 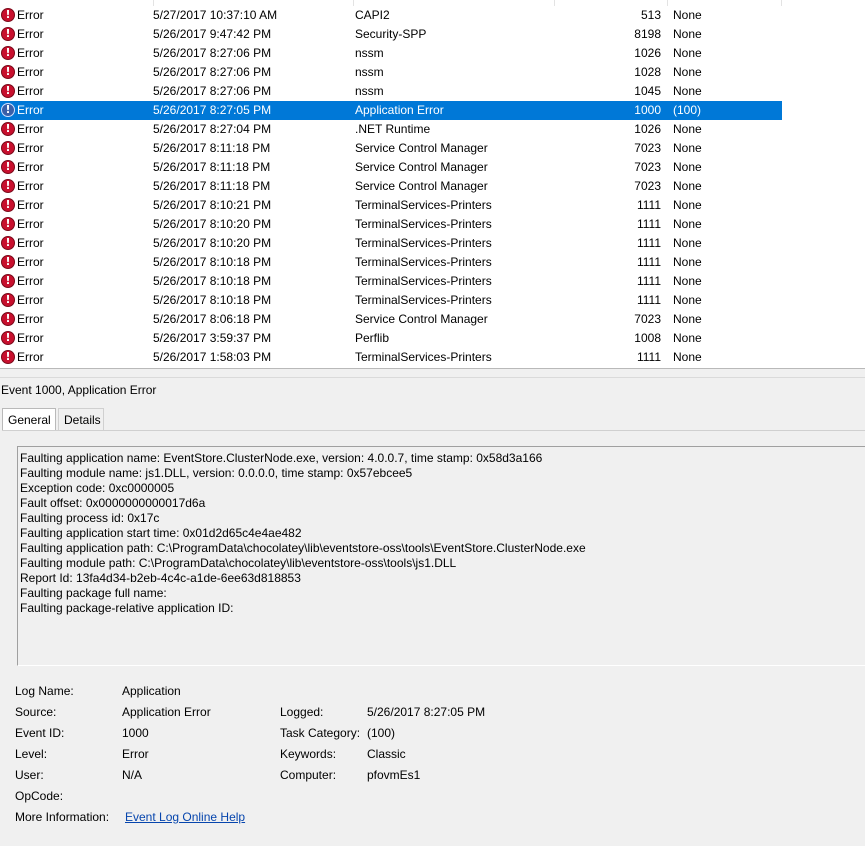 What do you see at coordinates (44, 691) in the screenshot?
I see `log-name-label: Log Name:` at bounding box center [44, 691].